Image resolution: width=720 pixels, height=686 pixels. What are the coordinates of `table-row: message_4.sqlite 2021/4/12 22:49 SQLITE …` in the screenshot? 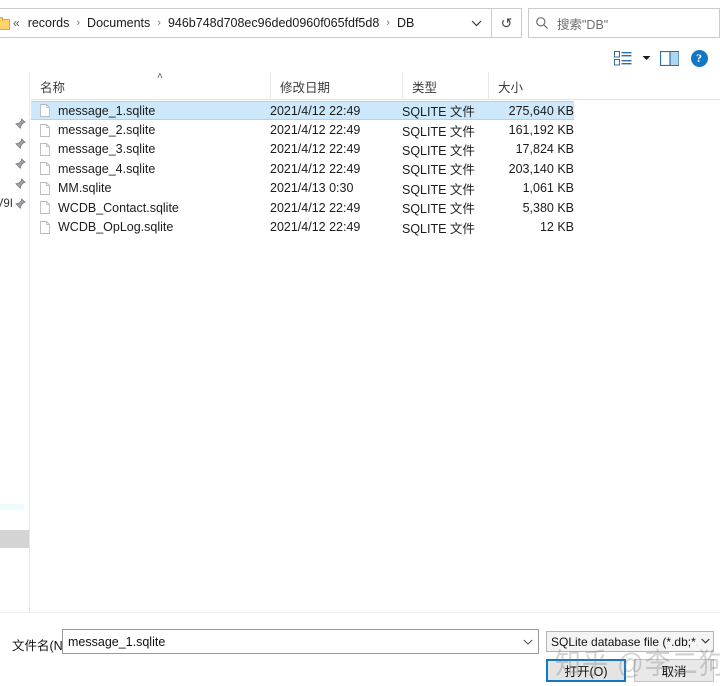 It's located at (375, 168).